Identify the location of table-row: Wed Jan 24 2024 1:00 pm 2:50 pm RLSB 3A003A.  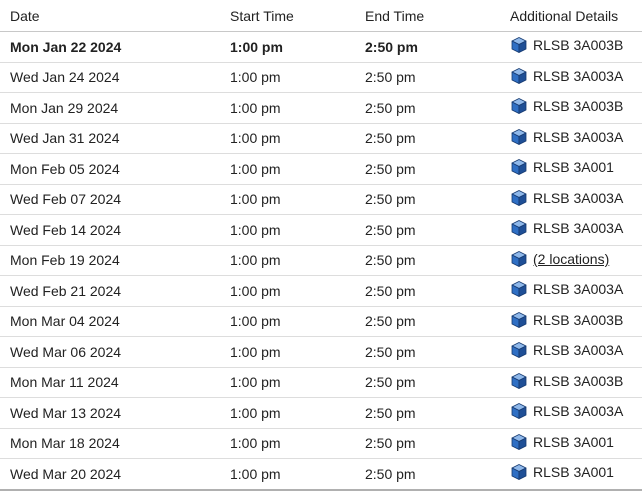
(321, 77).